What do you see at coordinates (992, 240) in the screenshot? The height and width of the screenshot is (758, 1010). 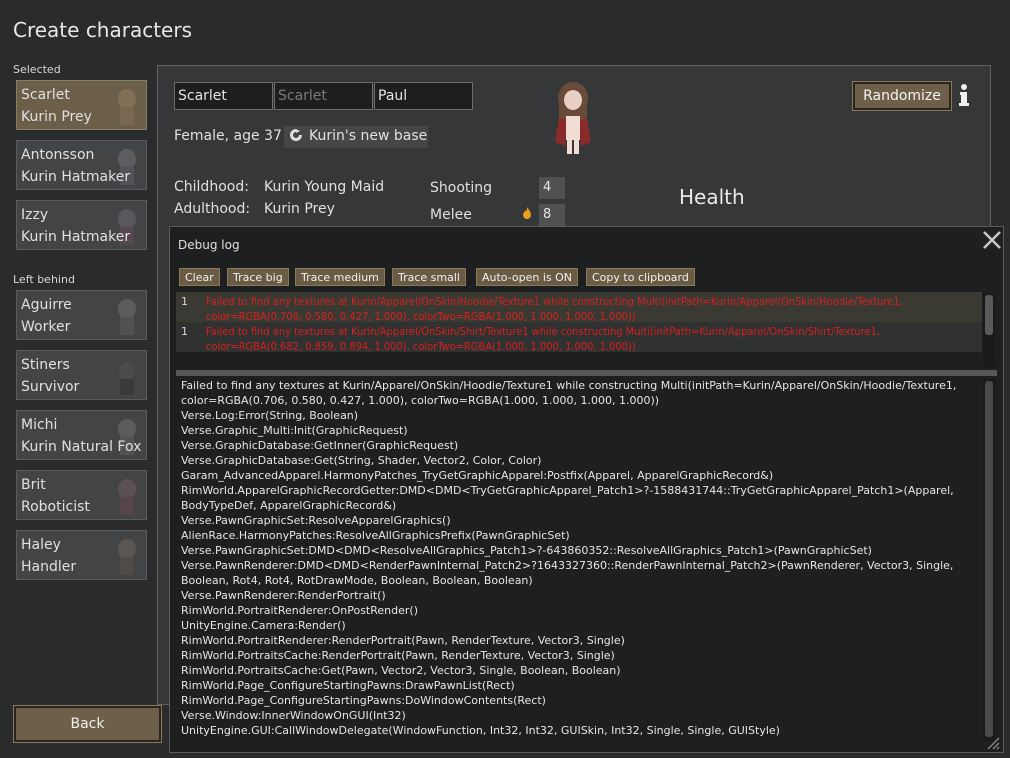 I see `close-icon` at bounding box center [992, 240].